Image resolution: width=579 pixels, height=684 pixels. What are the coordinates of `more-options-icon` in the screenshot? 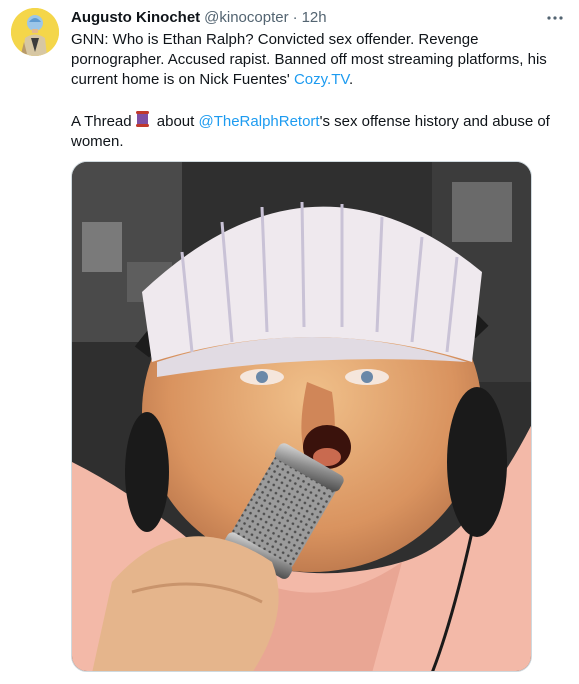 It's located at (555, 18).